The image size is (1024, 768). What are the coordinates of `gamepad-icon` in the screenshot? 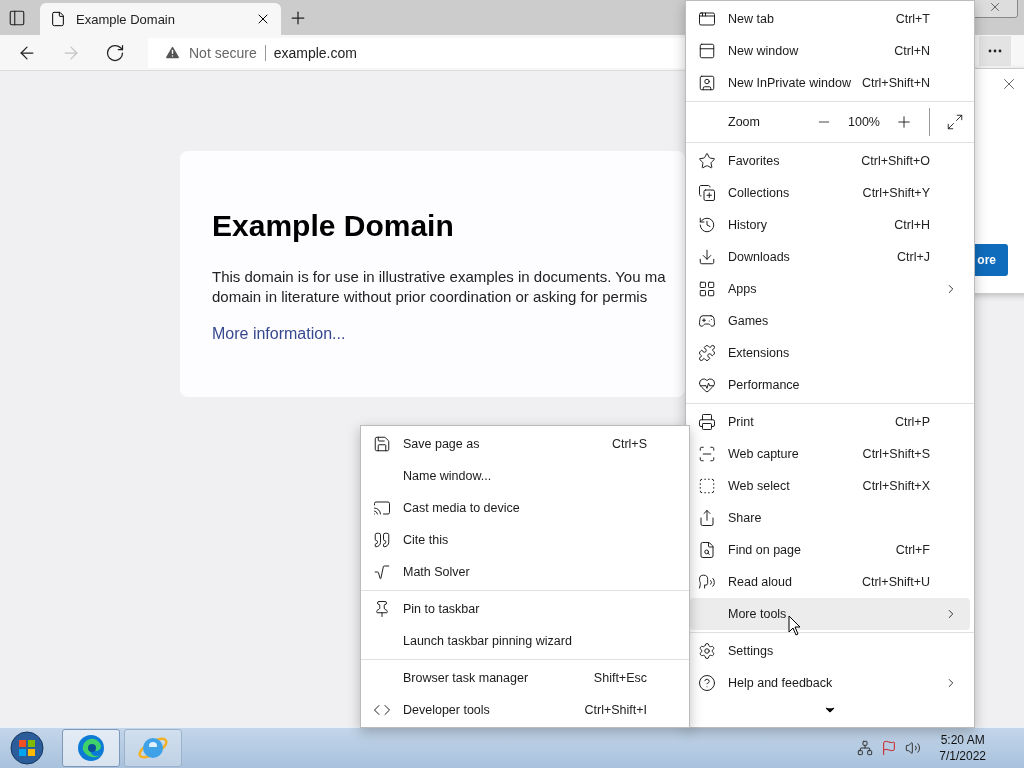 It's located at (707, 321).